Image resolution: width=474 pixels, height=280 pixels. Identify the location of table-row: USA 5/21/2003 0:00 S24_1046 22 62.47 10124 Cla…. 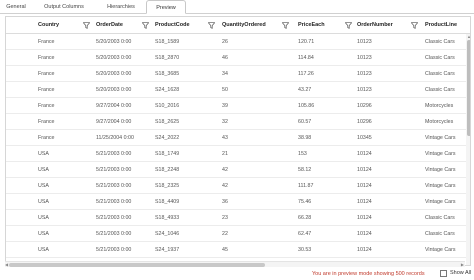
(236, 234).